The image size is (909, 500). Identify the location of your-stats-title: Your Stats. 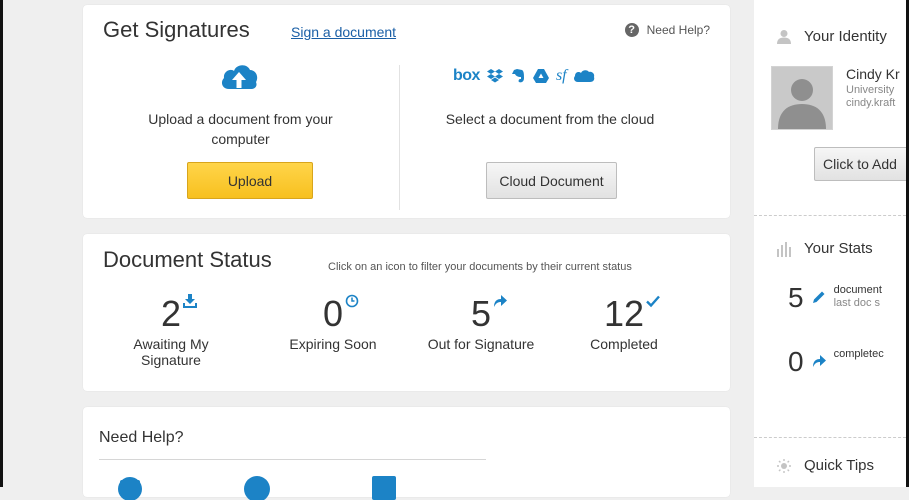
(838, 248).